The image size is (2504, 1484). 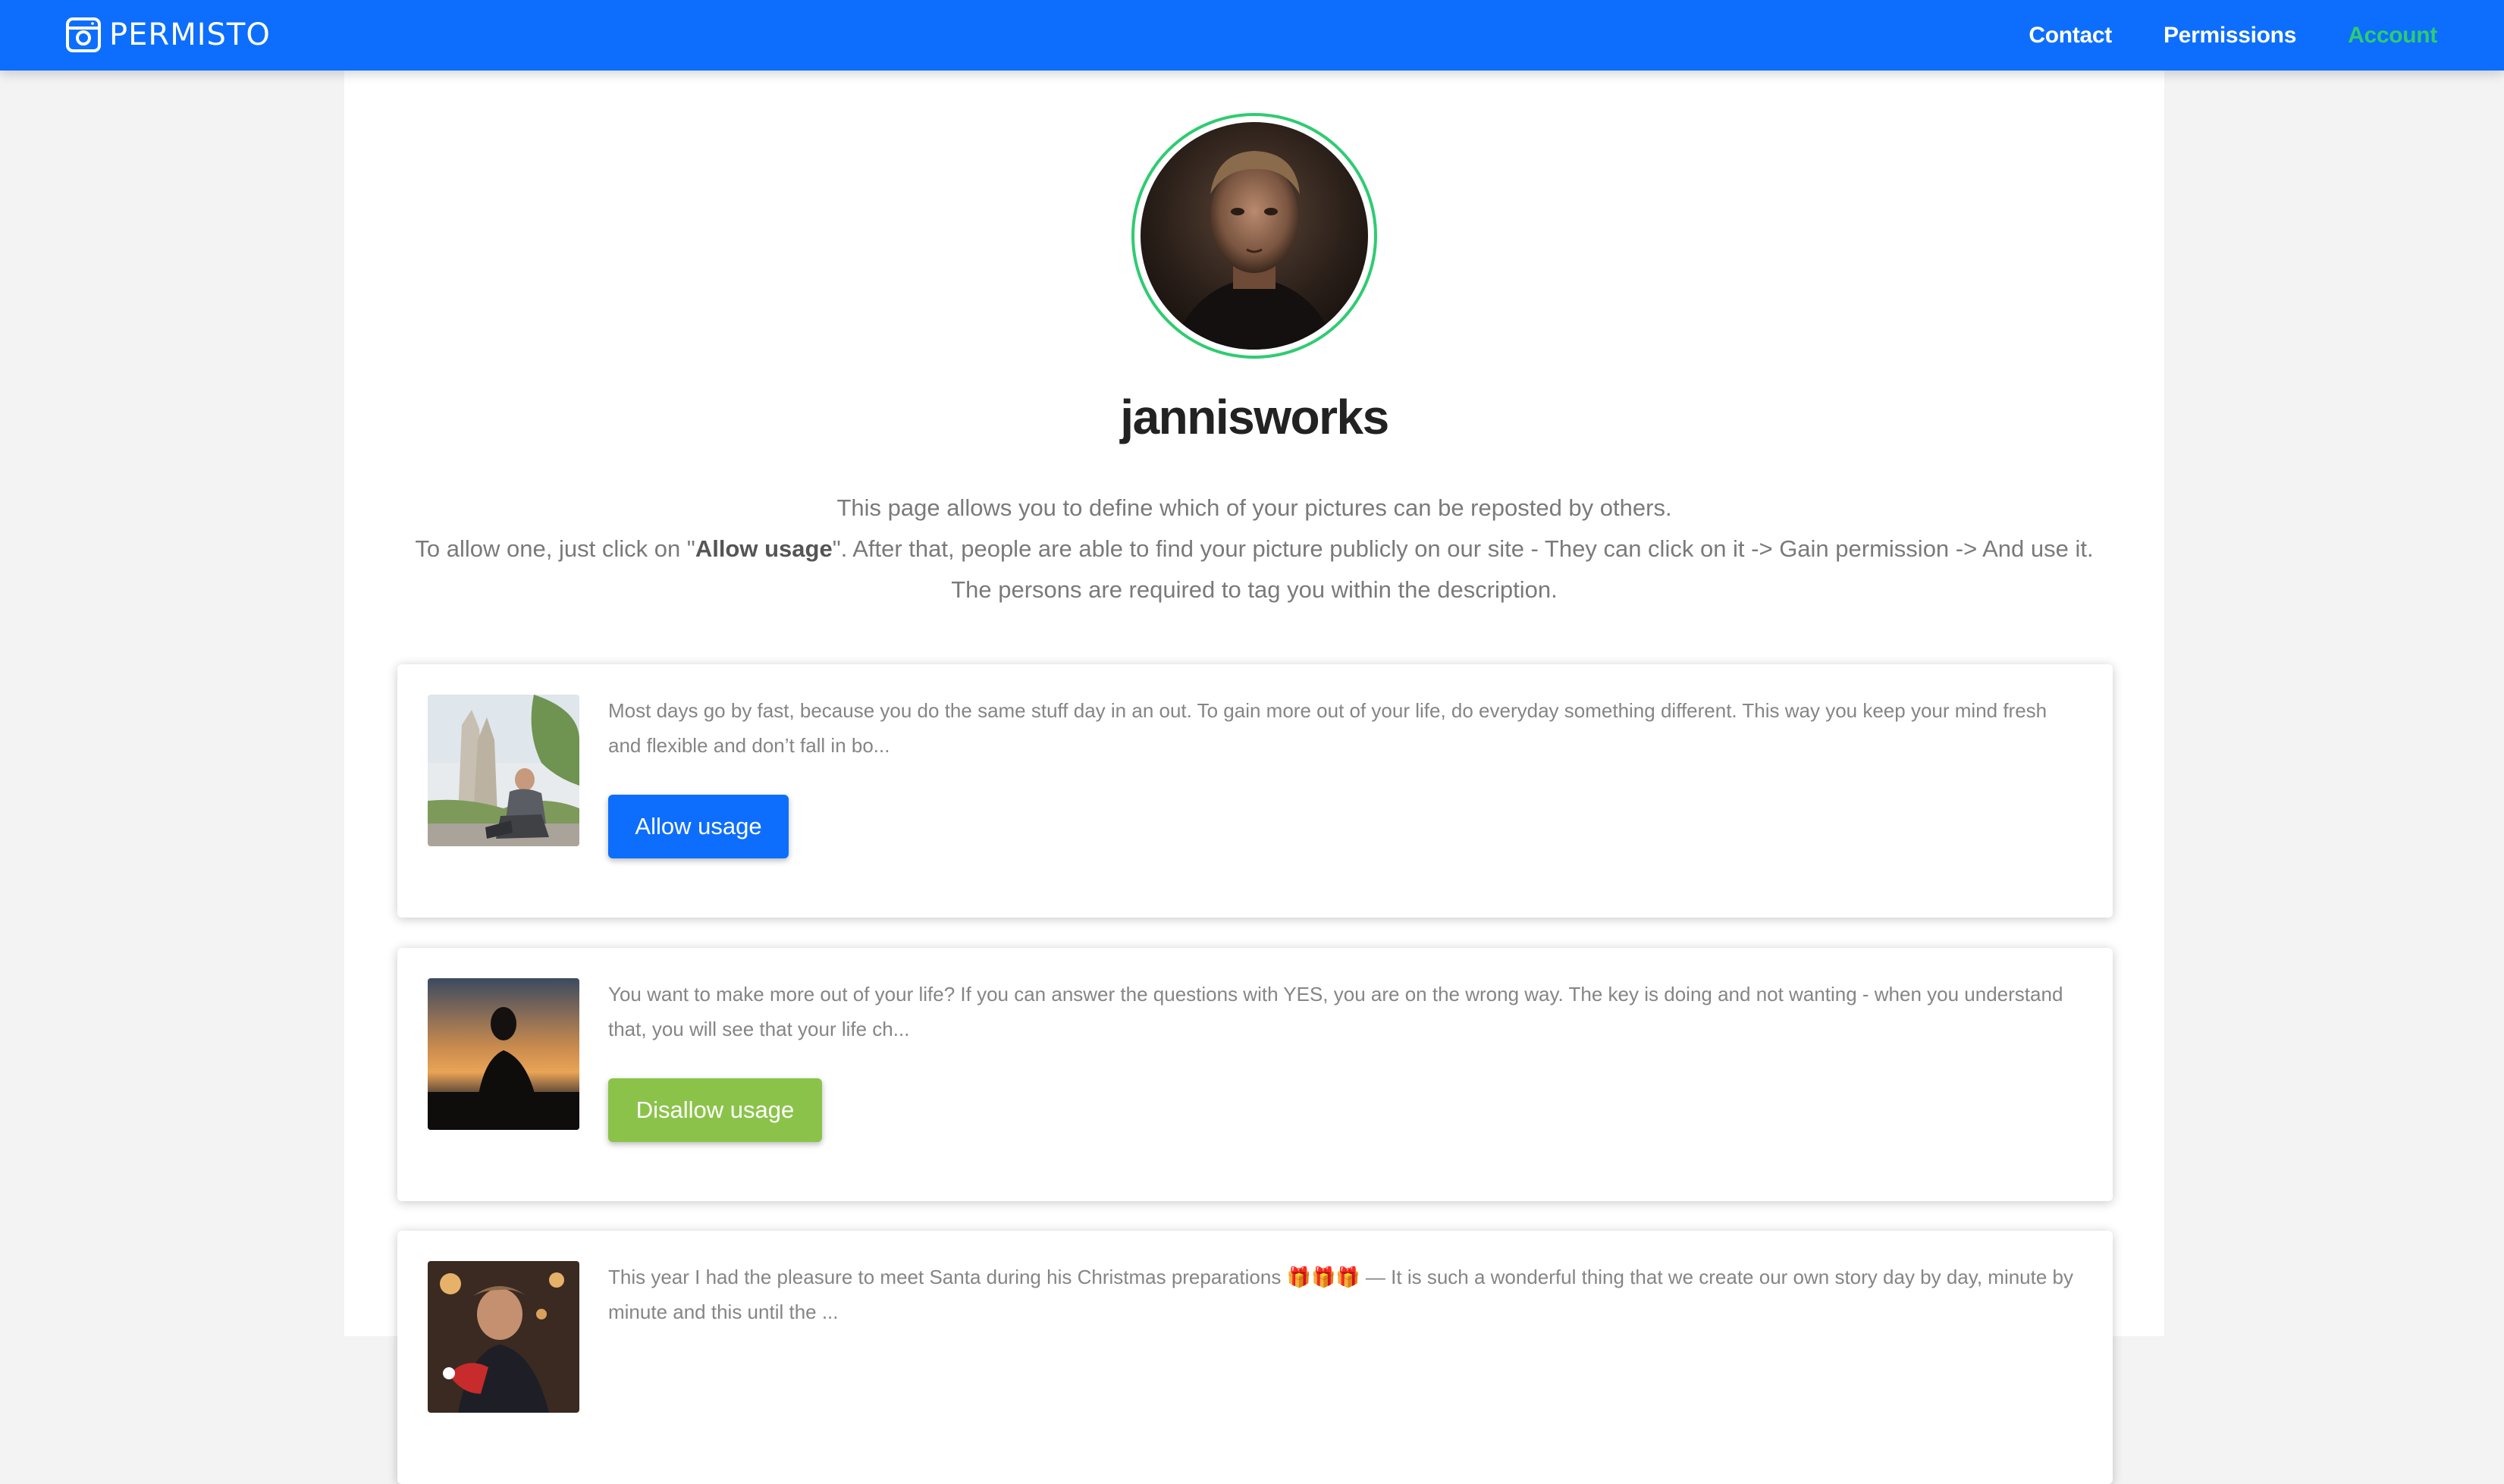 I want to click on allow-usage-button: Allow usage, so click(x=698, y=827).